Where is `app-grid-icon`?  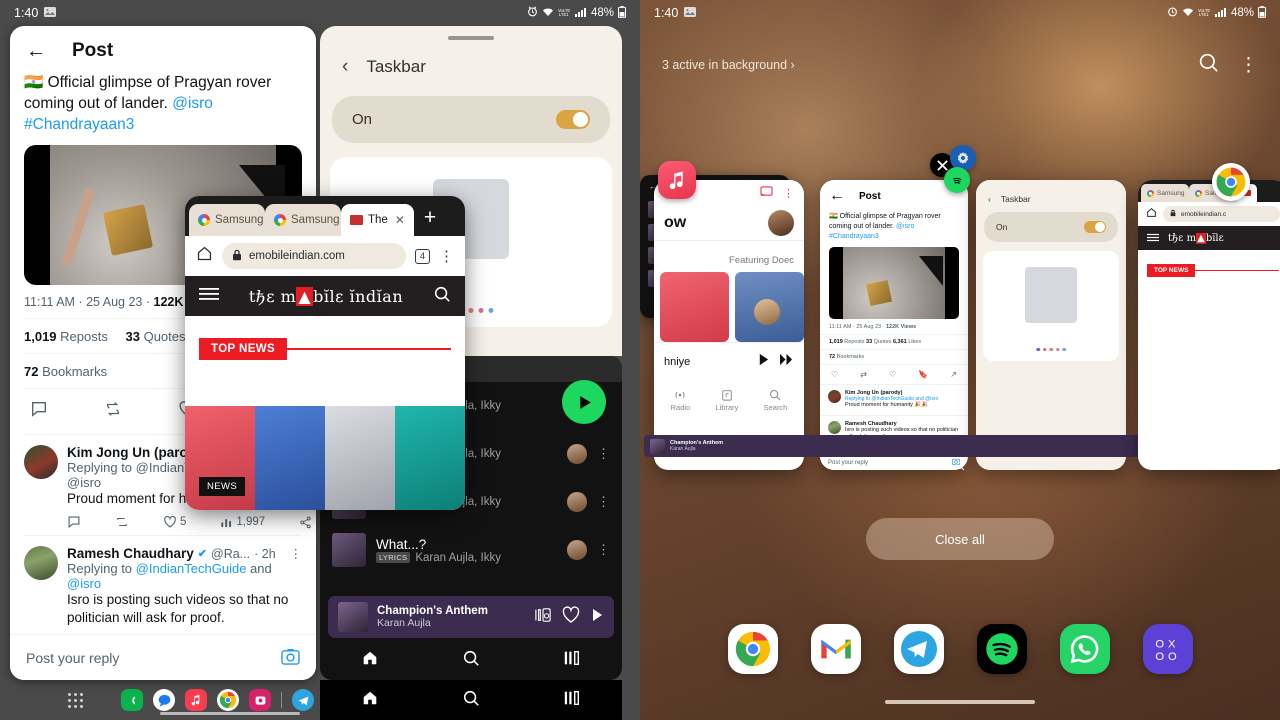
app-grid-icon is located at coordinates (75, 700).